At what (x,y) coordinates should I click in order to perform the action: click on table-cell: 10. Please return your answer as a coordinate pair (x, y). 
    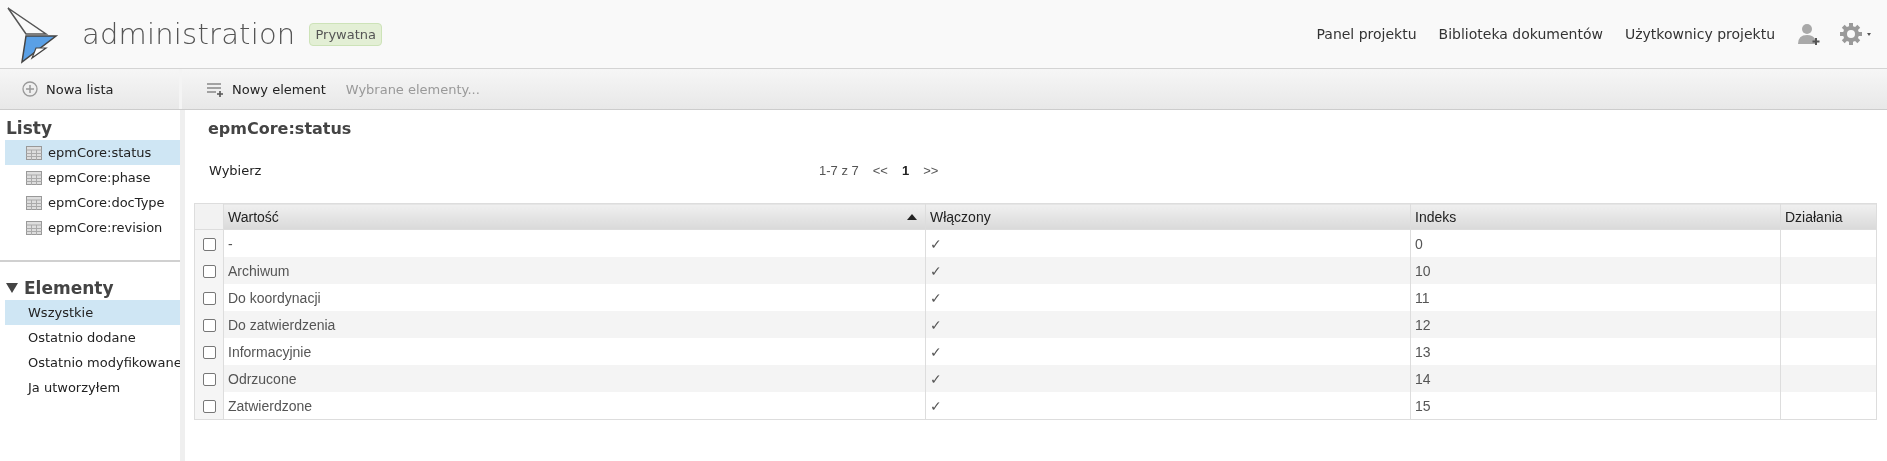
    Looking at the image, I should click on (1595, 270).